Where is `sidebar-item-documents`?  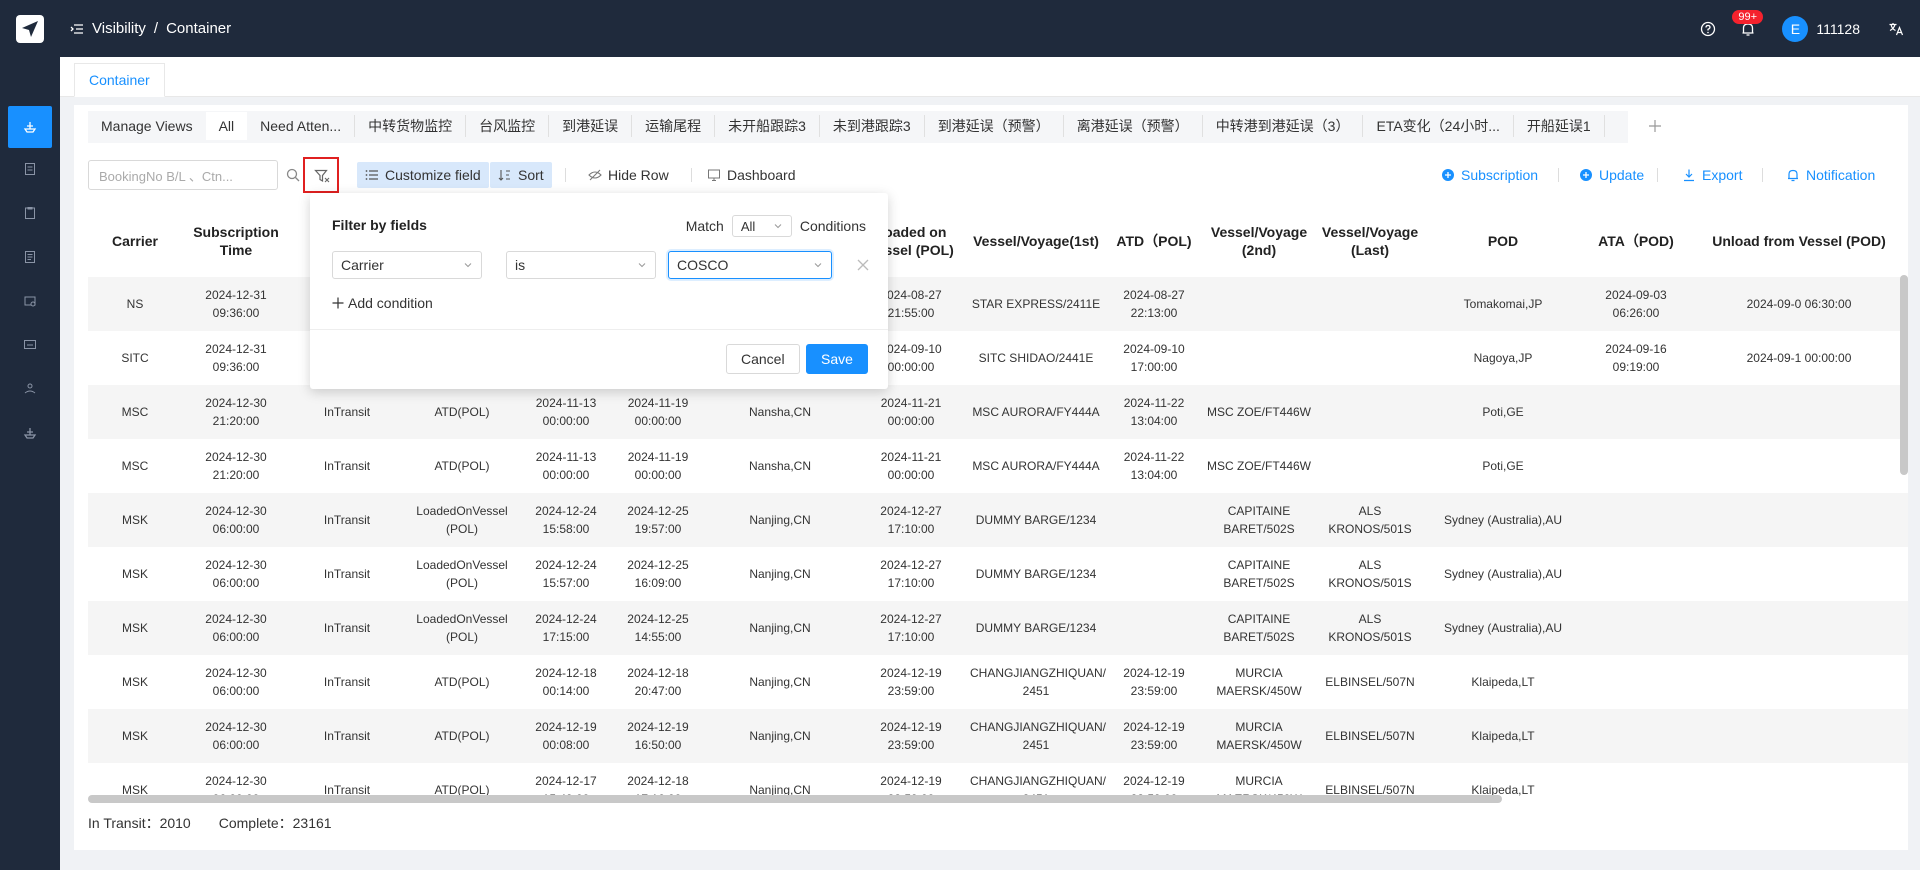 sidebar-item-documents is located at coordinates (30, 257).